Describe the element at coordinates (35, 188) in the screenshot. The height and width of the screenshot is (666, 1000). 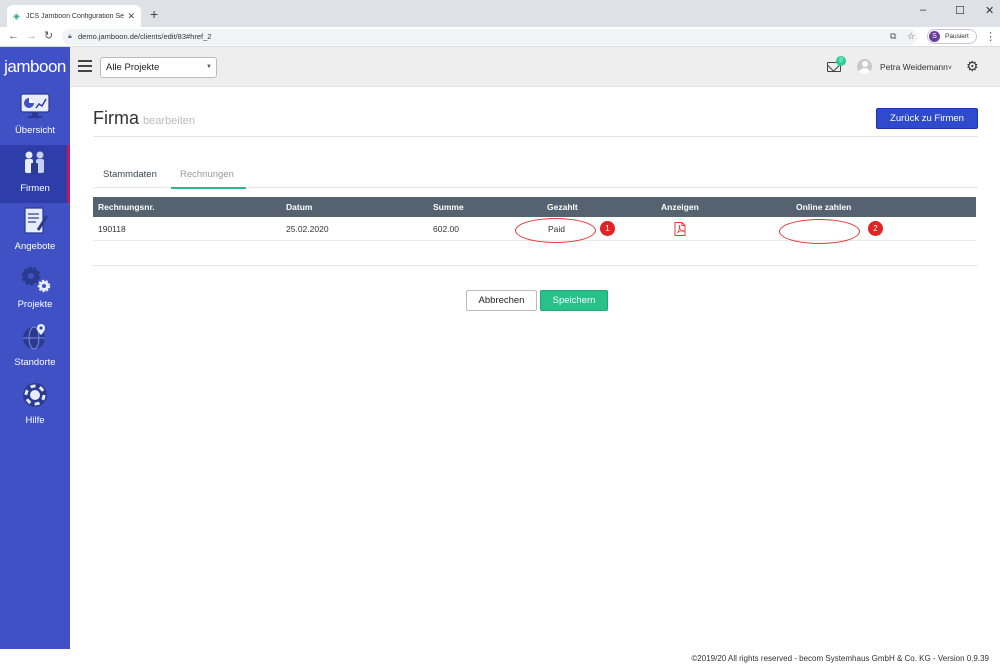
I see `sidebar-item-label: Firmen` at that location.